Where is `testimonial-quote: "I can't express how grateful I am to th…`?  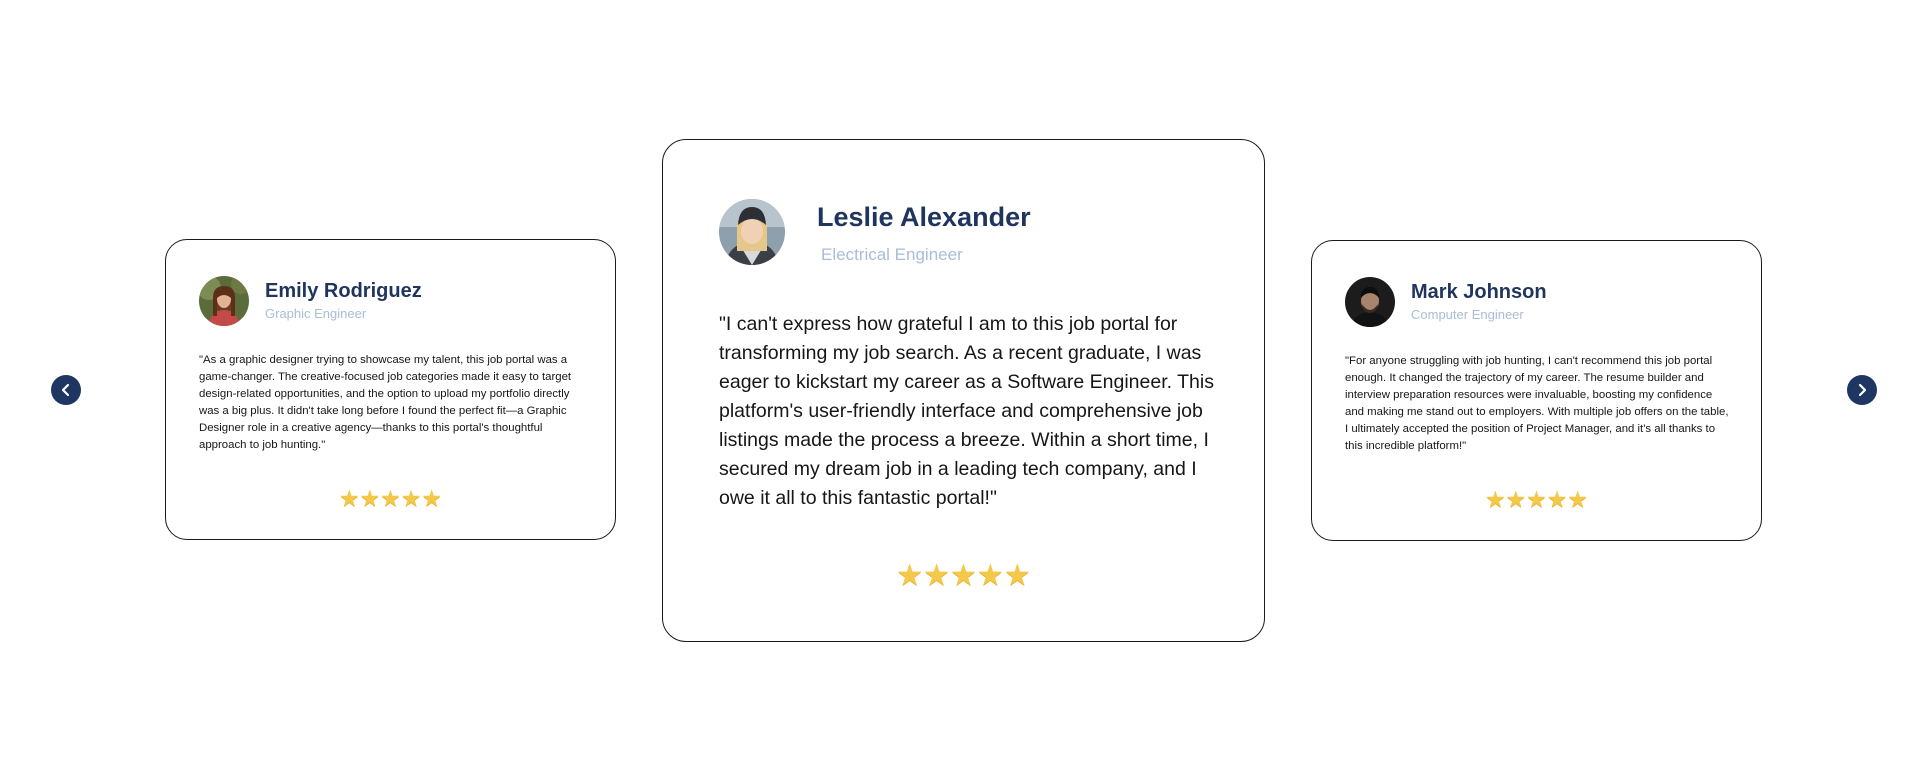 testimonial-quote: "I can't express how grateful I am to th… is located at coordinates (966, 411).